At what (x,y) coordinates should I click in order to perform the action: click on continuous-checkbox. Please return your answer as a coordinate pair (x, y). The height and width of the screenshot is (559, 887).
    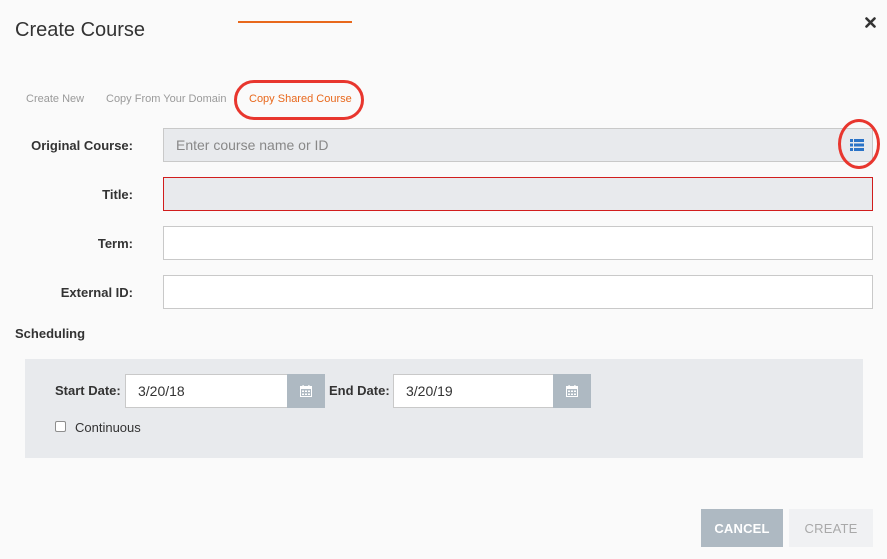
    Looking at the image, I should click on (60, 426).